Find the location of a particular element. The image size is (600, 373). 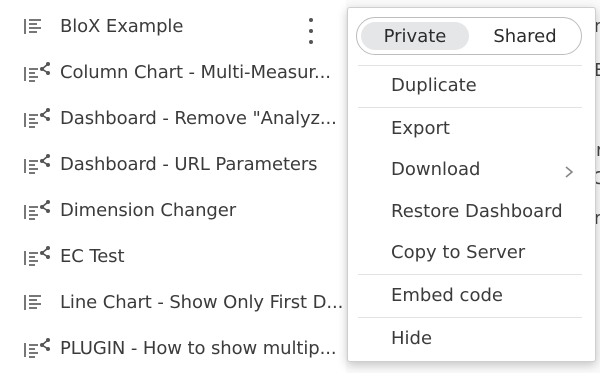

shared-toggle-option: Shared is located at coordinates (525, 36).